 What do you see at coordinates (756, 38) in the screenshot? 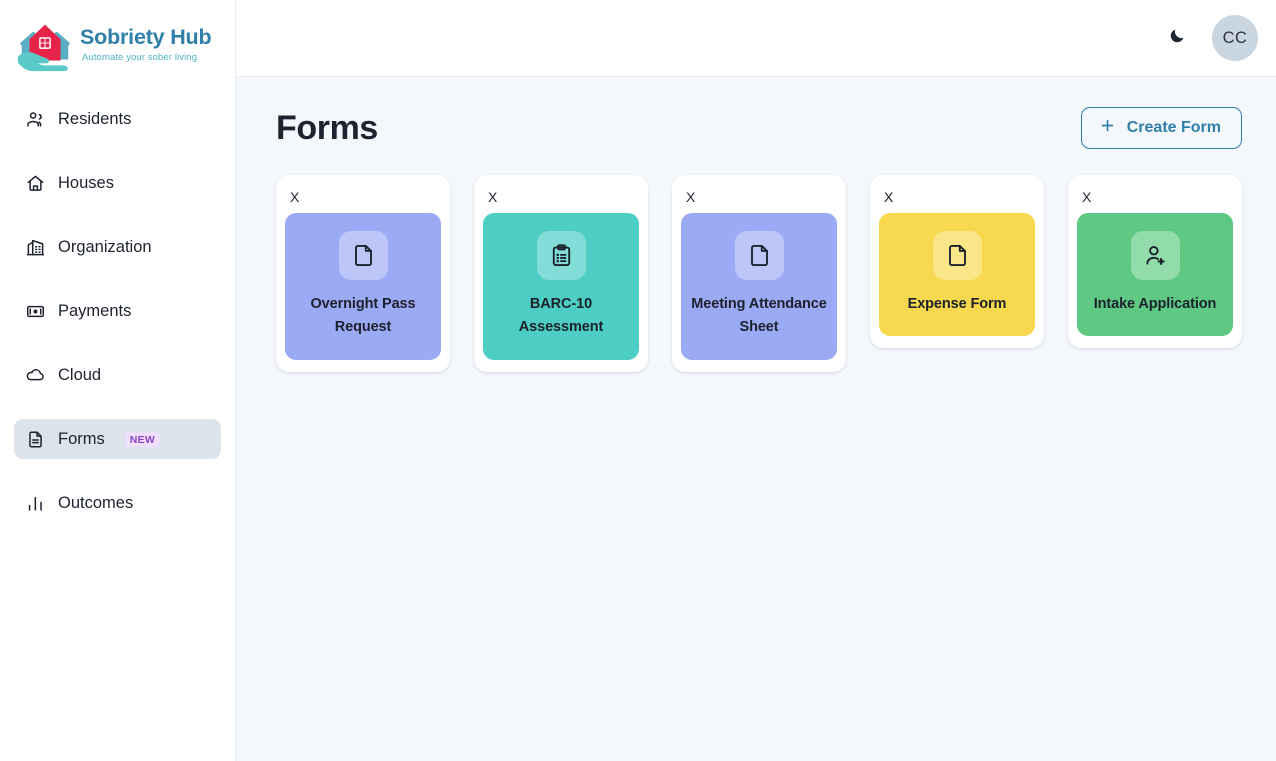
I see `topbar: CC` at bounding box center [756, 38].